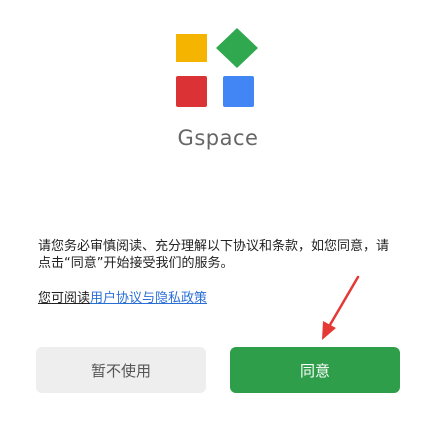  What do you see at coordinates (218, 138) in the screenshot?
I see `app-name: Gspace` at bounding box center [218, 138].